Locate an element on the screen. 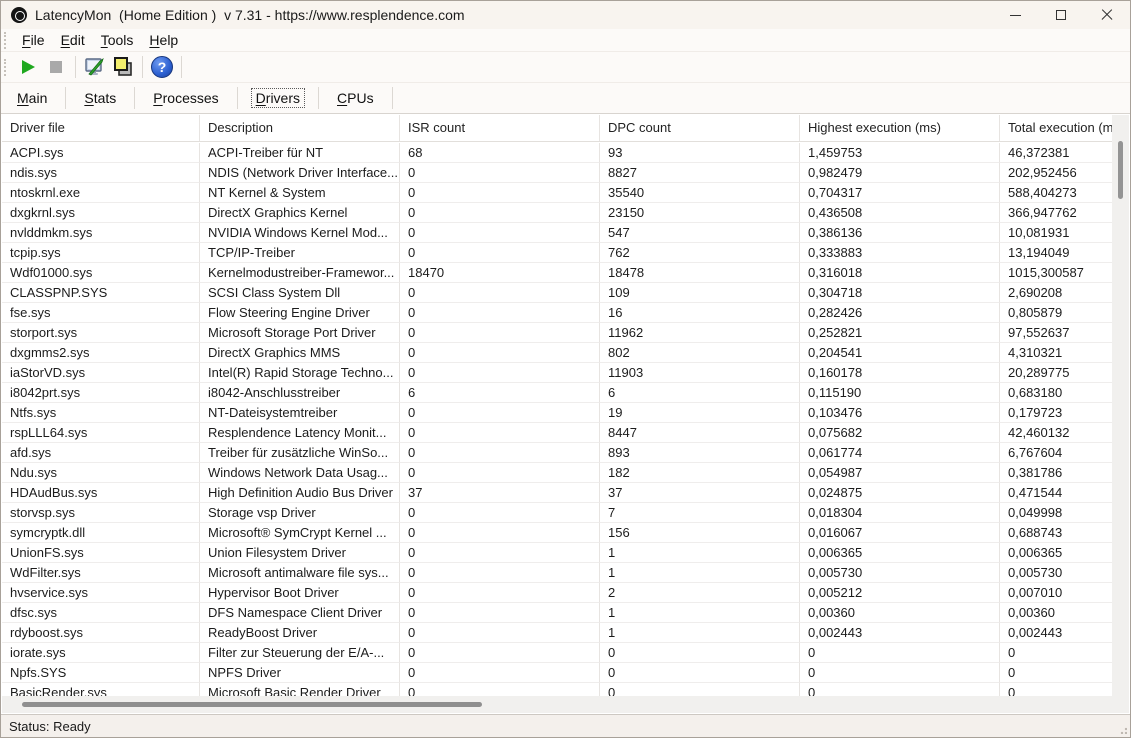 Image resolution: width=1131 pixels, height=738 pixels. cell-dpc: 7 is located at coordinates (700, 513).